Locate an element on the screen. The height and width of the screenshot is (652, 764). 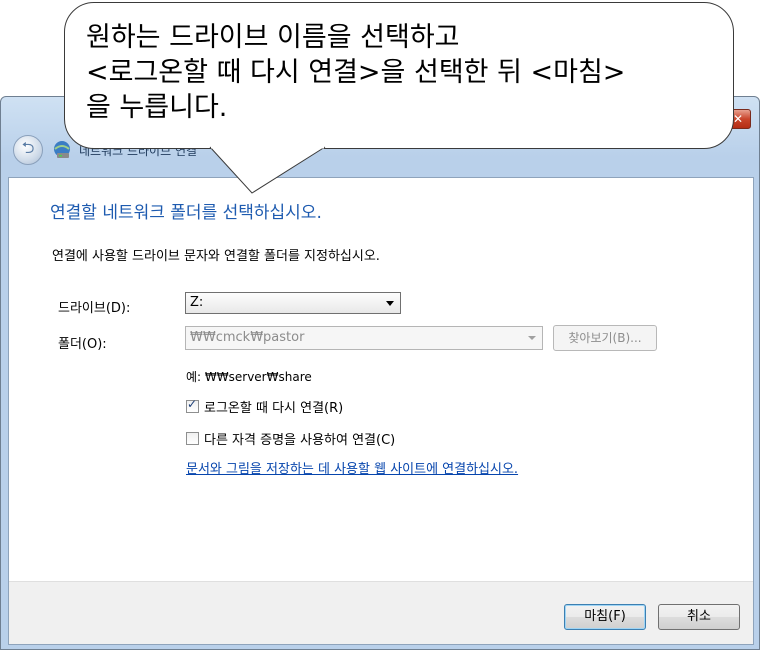
folder-label: 폴더(O): is located at coordinates (82, 344).